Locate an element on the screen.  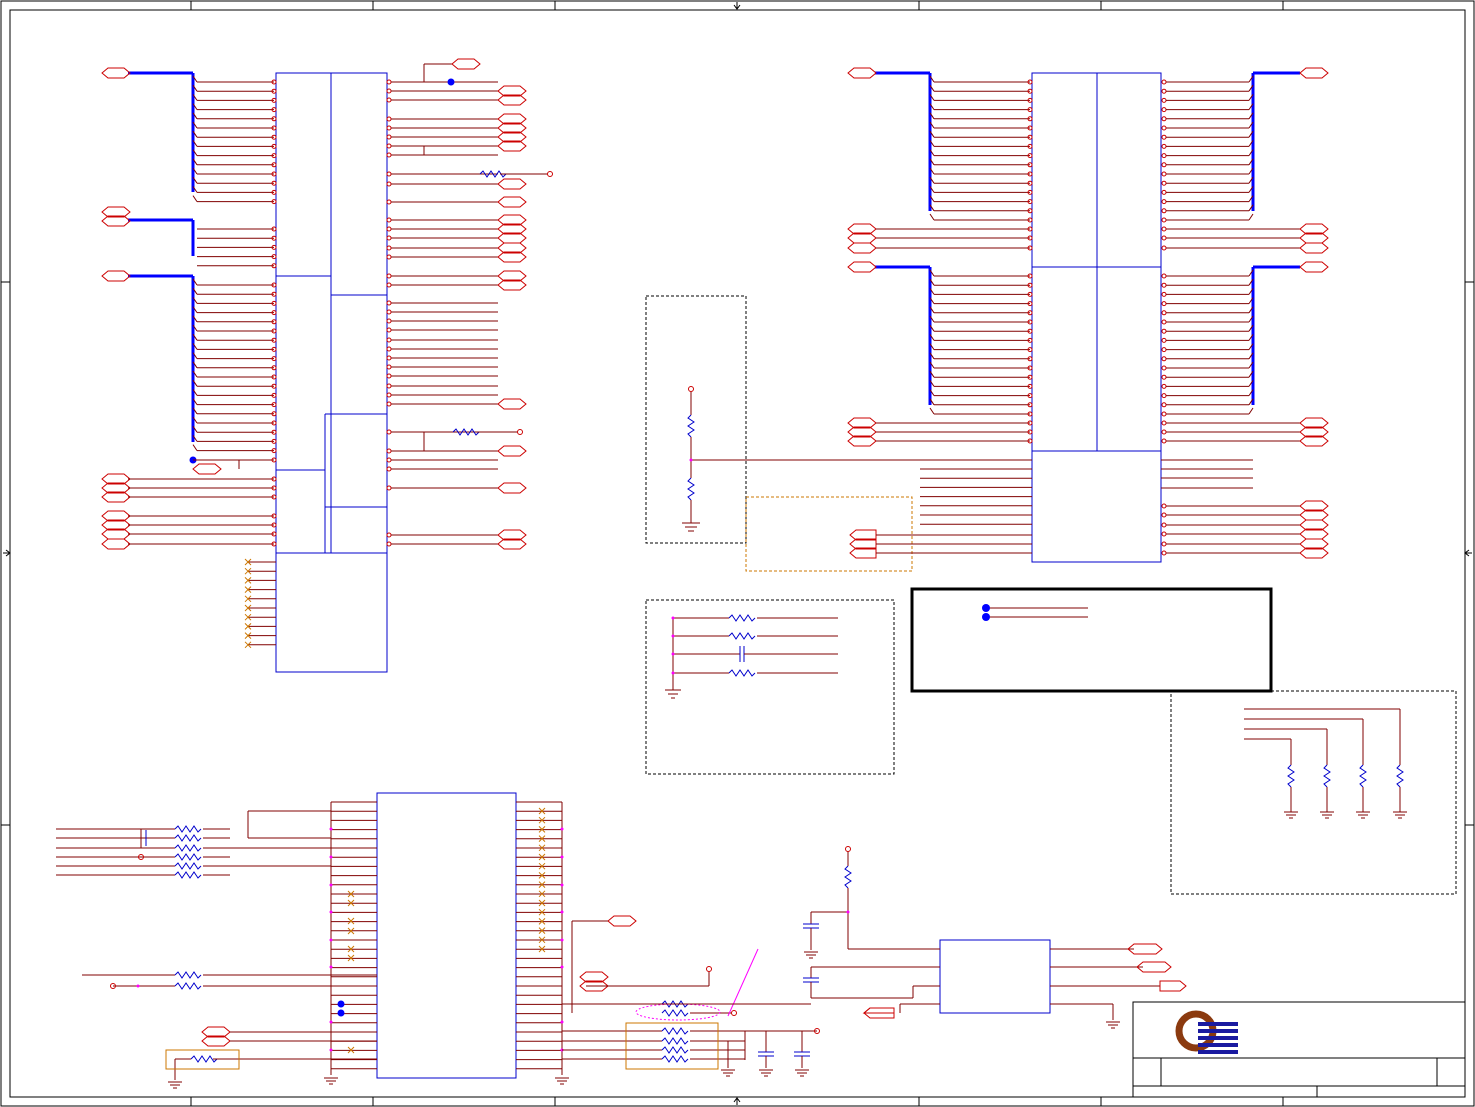
ic-bottom-block is located at coordinates (446, 935).